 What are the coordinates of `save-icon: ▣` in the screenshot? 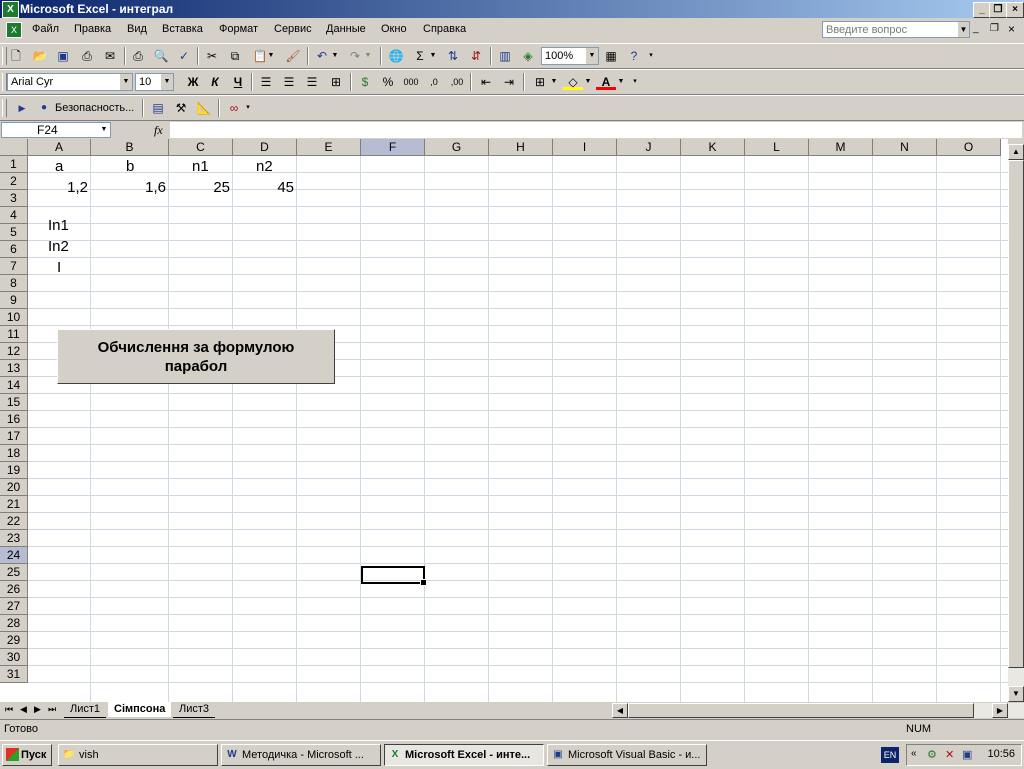 It's located at (63, 56).